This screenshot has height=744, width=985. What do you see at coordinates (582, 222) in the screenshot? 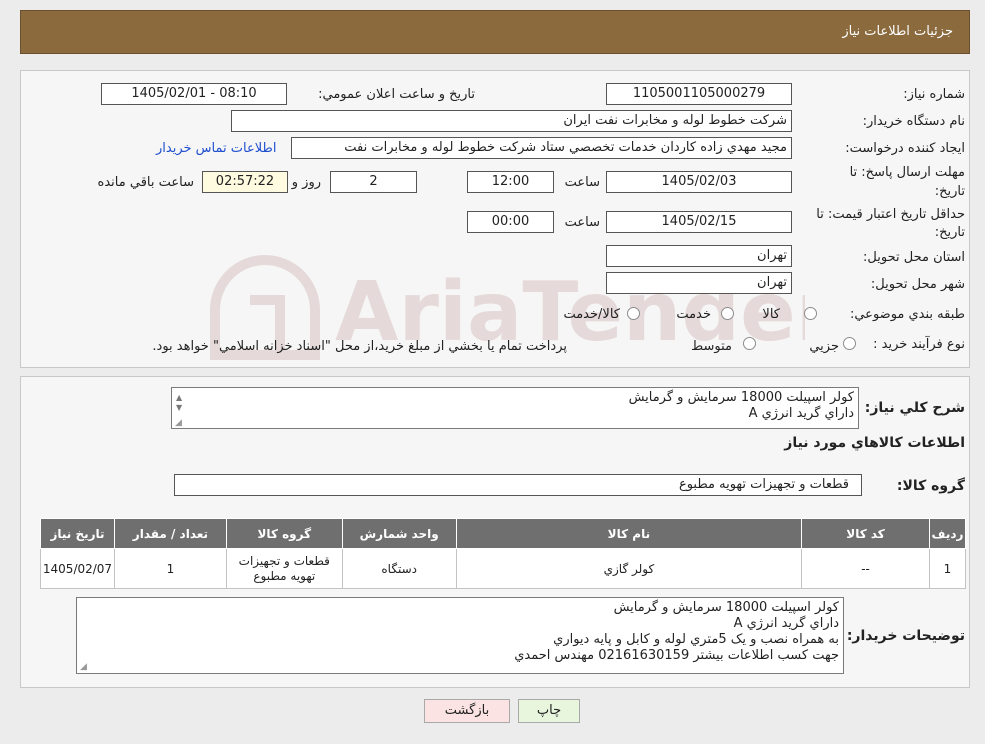
I see `validity-time-label: ساعت` at bounding box center [582, 222].